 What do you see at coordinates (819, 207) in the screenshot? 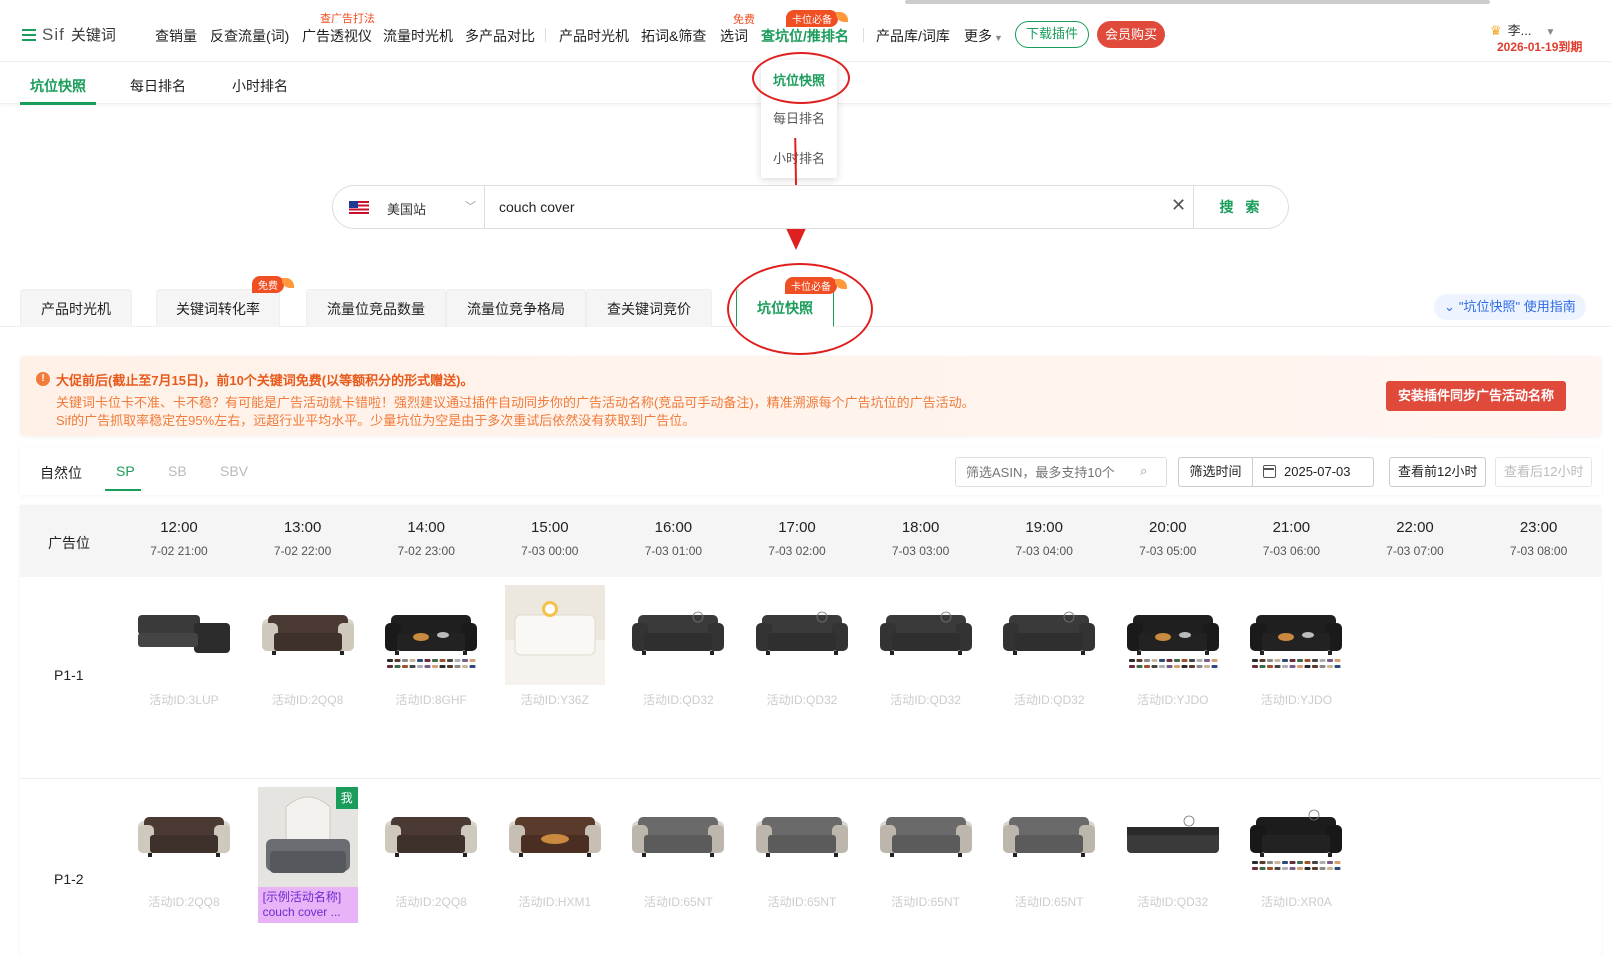
I see `keyword-search-input` at bounding box center [819, 207].